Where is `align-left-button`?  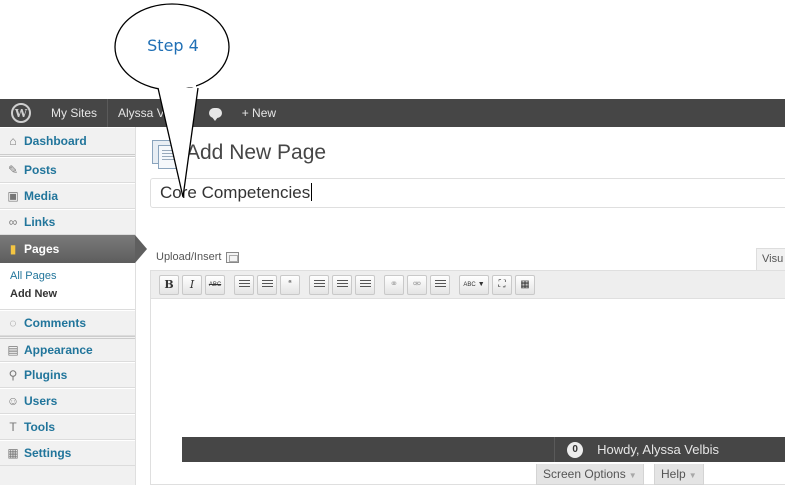
align-left-button is located at coordinates (319, 284).